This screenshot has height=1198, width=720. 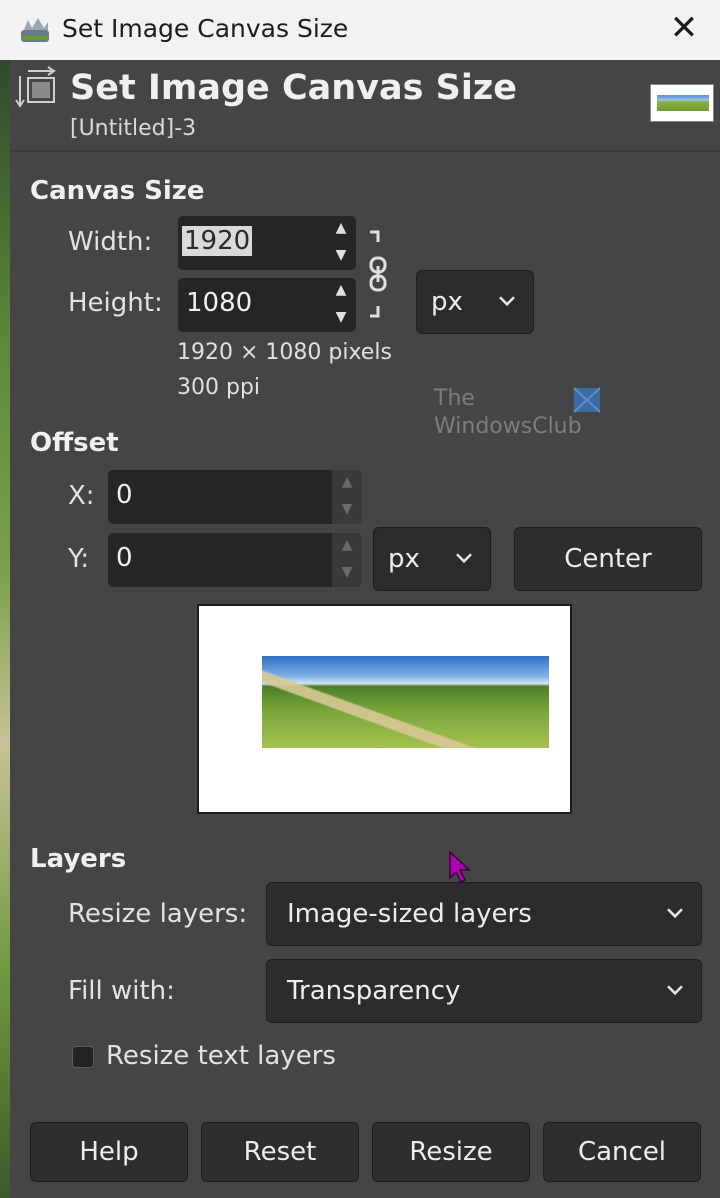 I want to click on width-value: 1920, so click(x=217, y=241).